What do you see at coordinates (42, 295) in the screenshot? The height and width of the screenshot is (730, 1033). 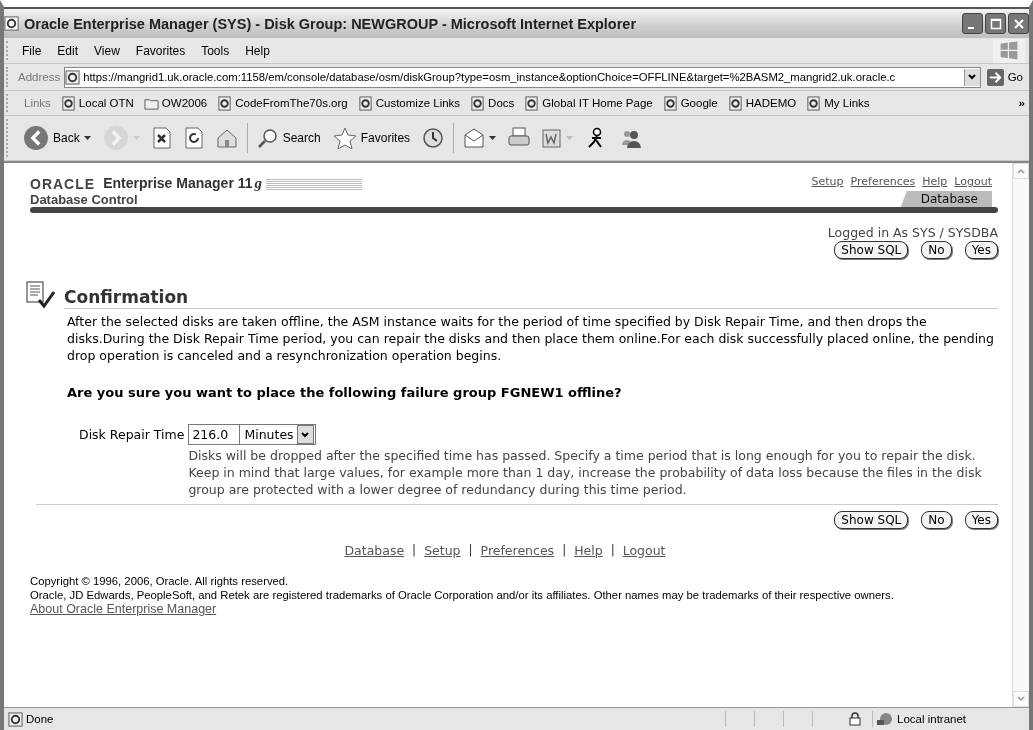 I see `document-check-icon` at bounding box center [42, 295].